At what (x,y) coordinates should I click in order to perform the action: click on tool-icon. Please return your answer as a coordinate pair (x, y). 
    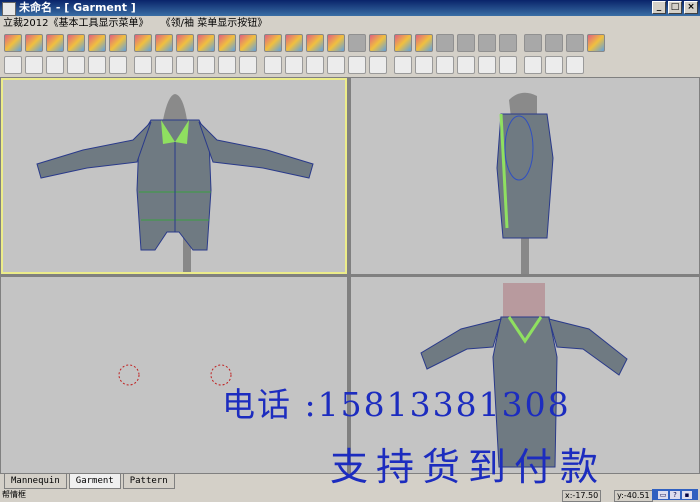
    Looking at the image, I should click on (575, 65).